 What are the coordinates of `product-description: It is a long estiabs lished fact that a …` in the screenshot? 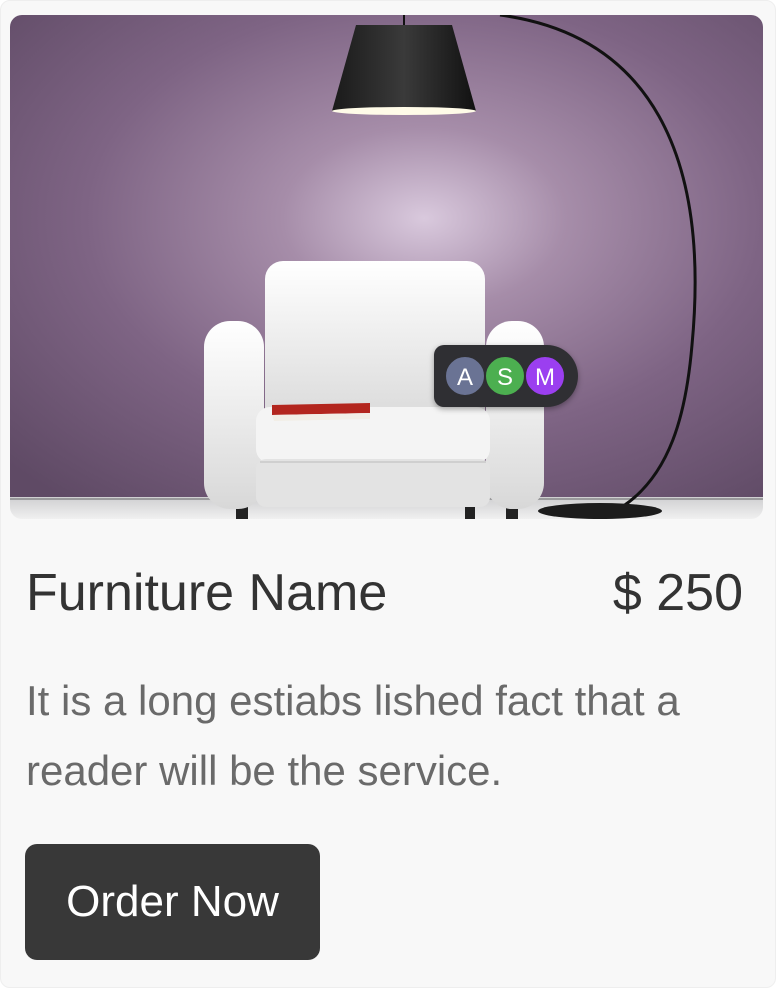 It's located at (353, 735).